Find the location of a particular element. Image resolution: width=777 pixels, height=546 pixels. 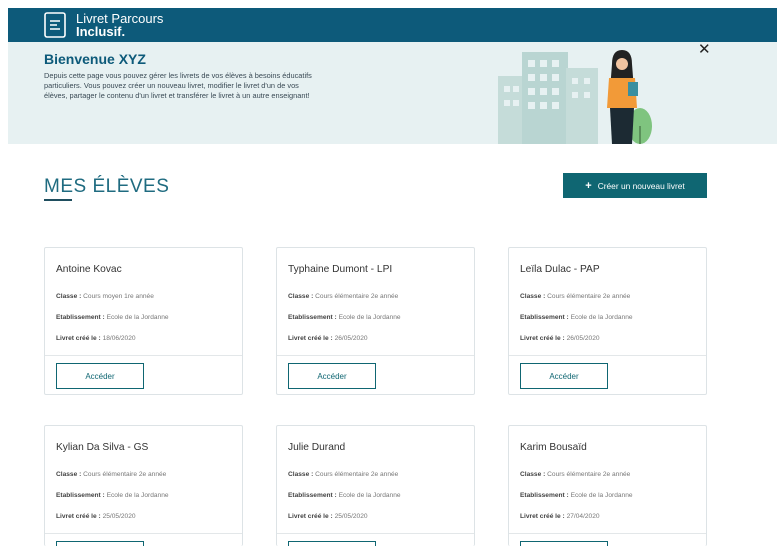

page-title: MES ÉLÈVES is located at coordinates (107, 186).